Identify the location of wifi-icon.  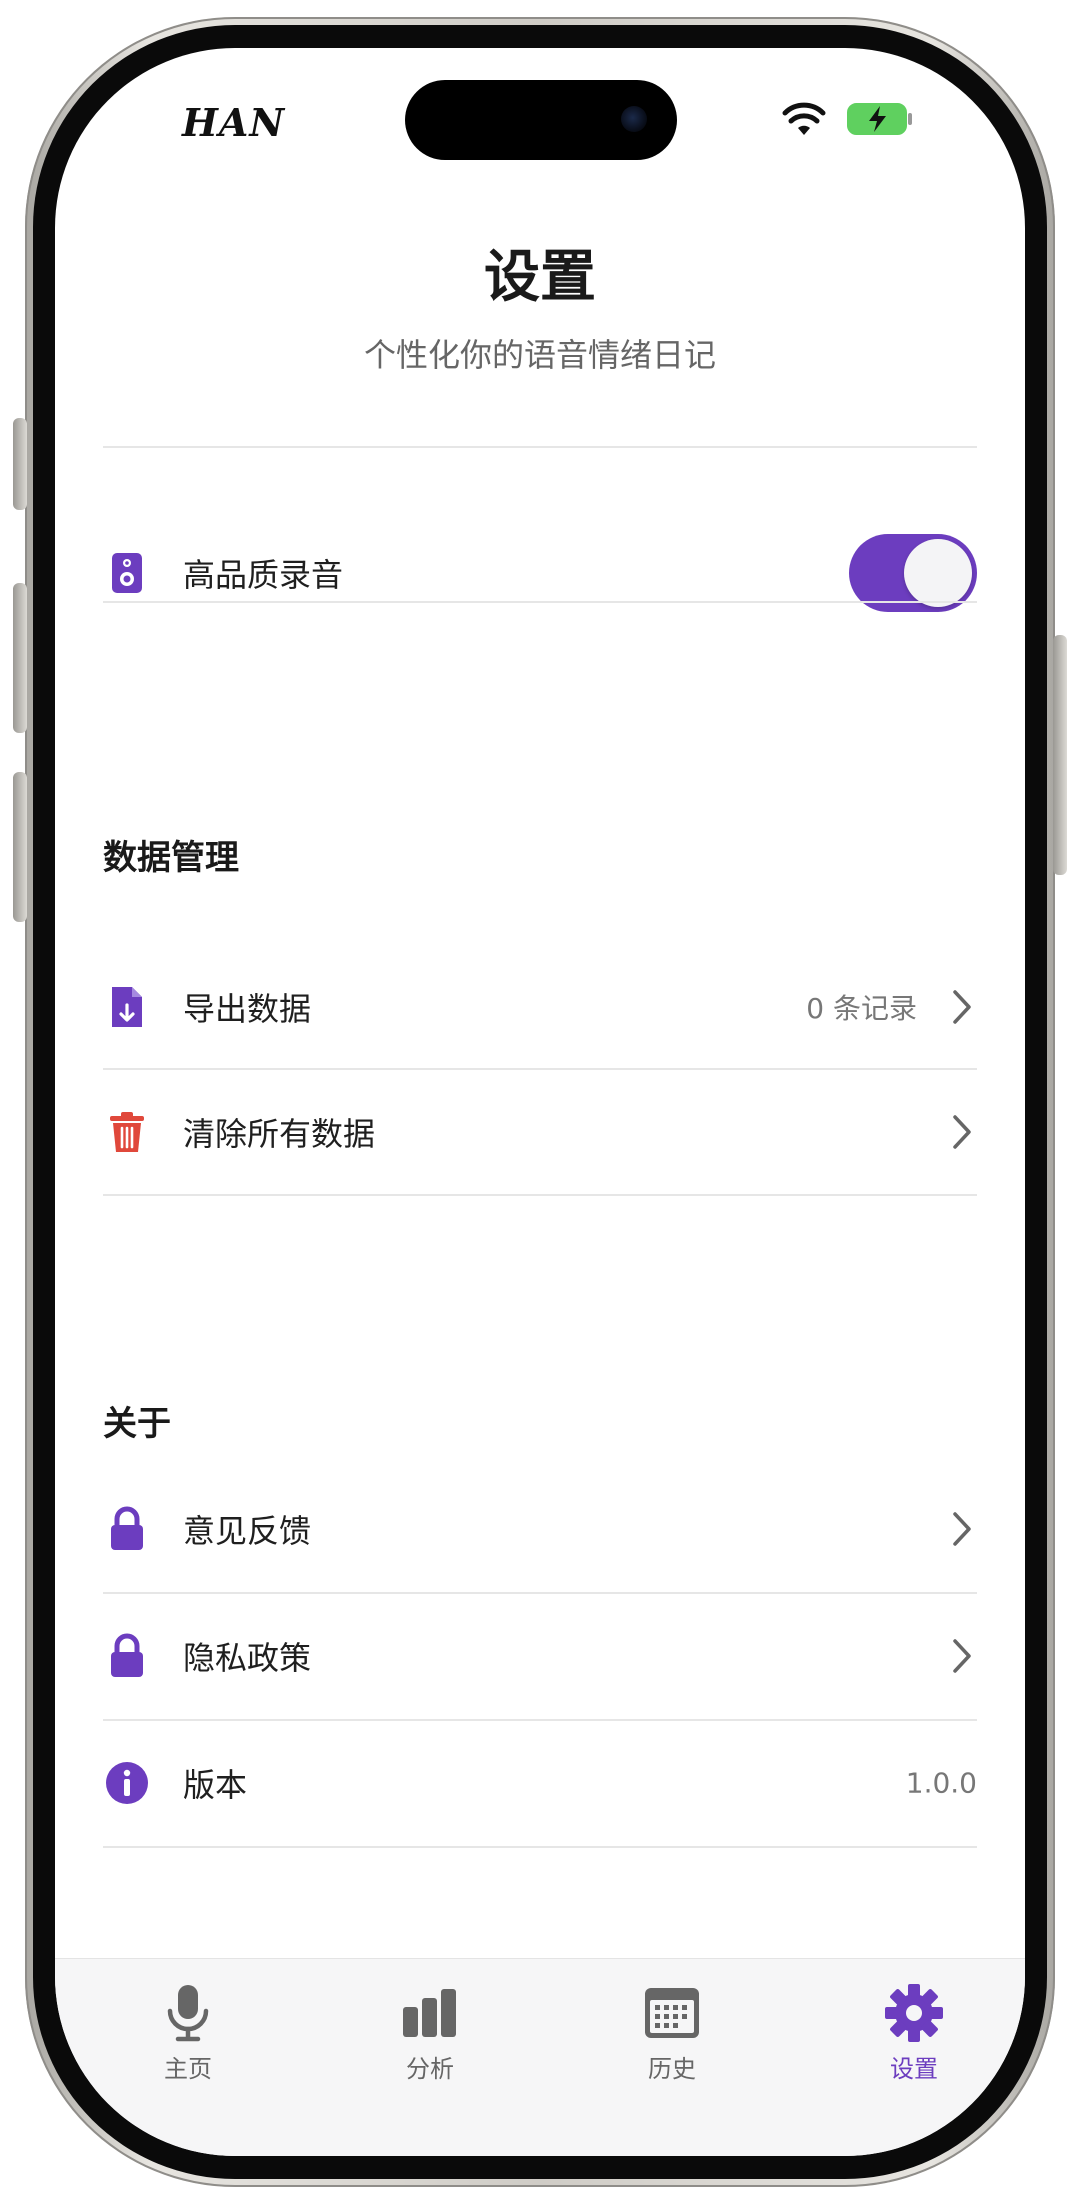
(804, 118).